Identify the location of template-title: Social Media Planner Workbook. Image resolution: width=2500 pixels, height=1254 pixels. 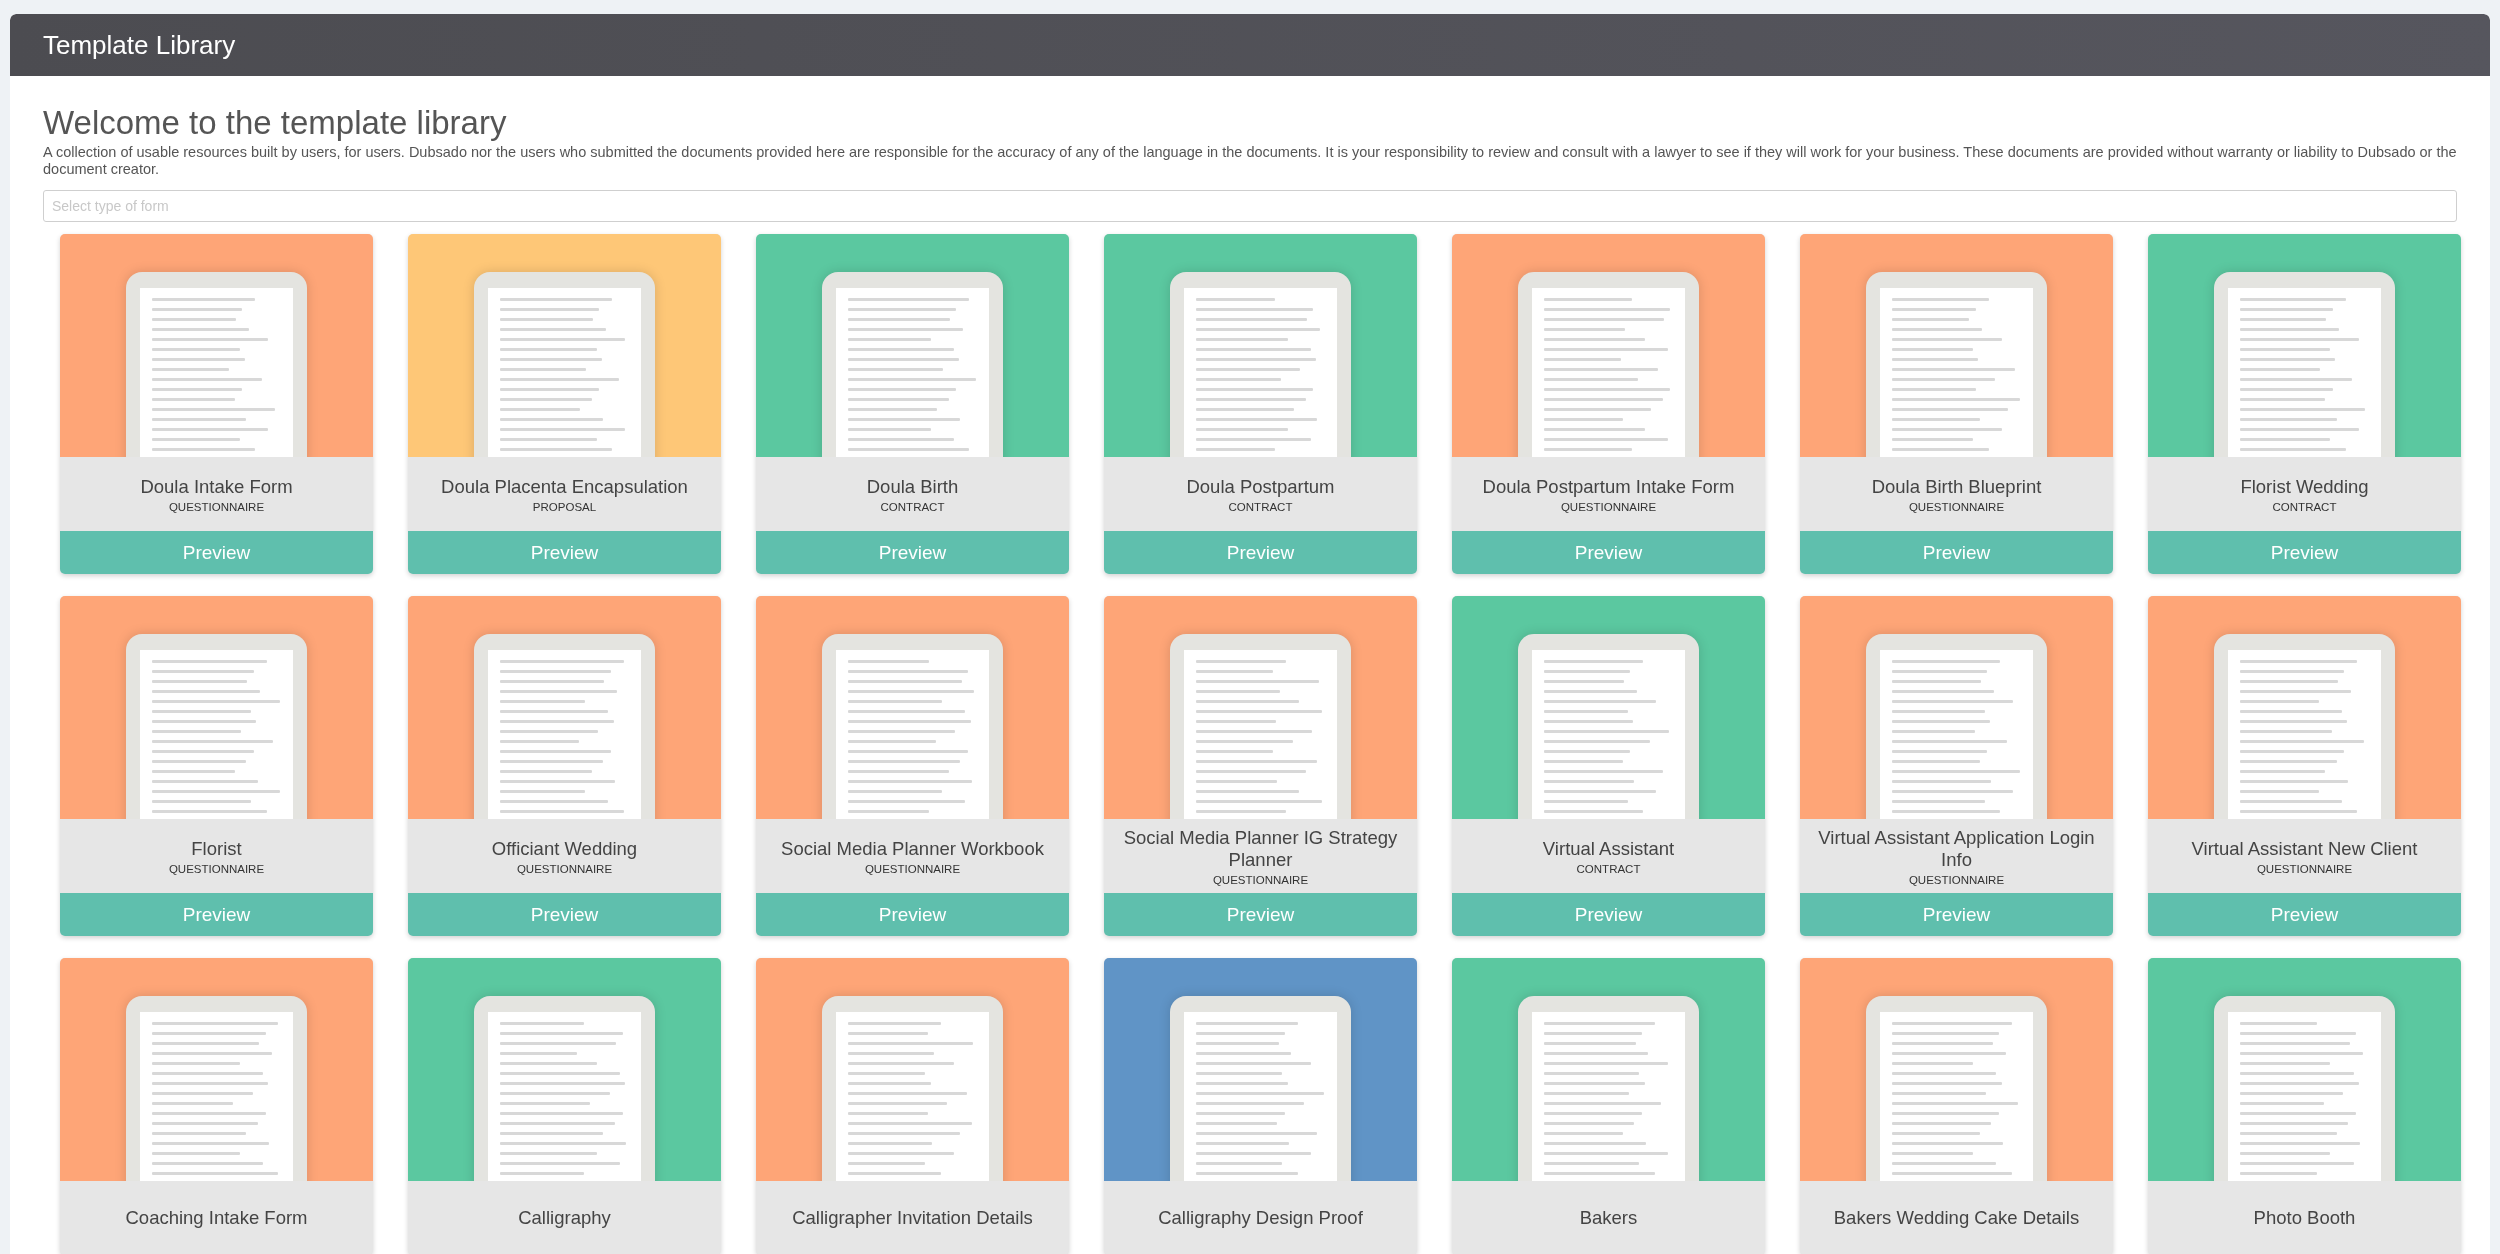
(912, 848).